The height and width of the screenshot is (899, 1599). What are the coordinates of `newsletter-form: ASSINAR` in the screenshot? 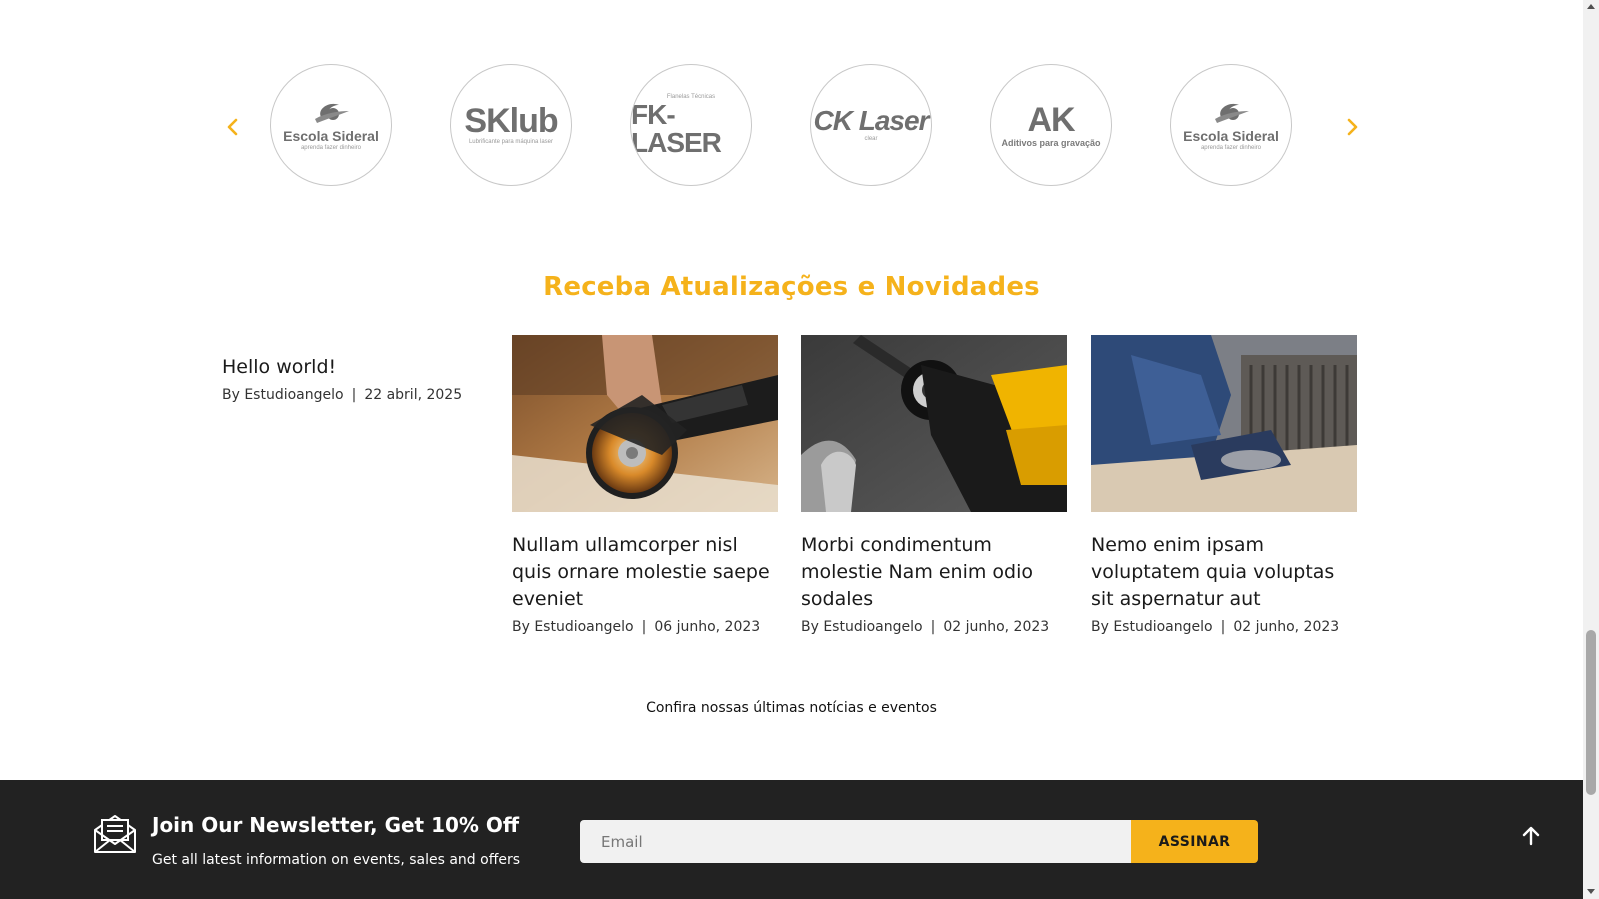 It's located at (919, 841).